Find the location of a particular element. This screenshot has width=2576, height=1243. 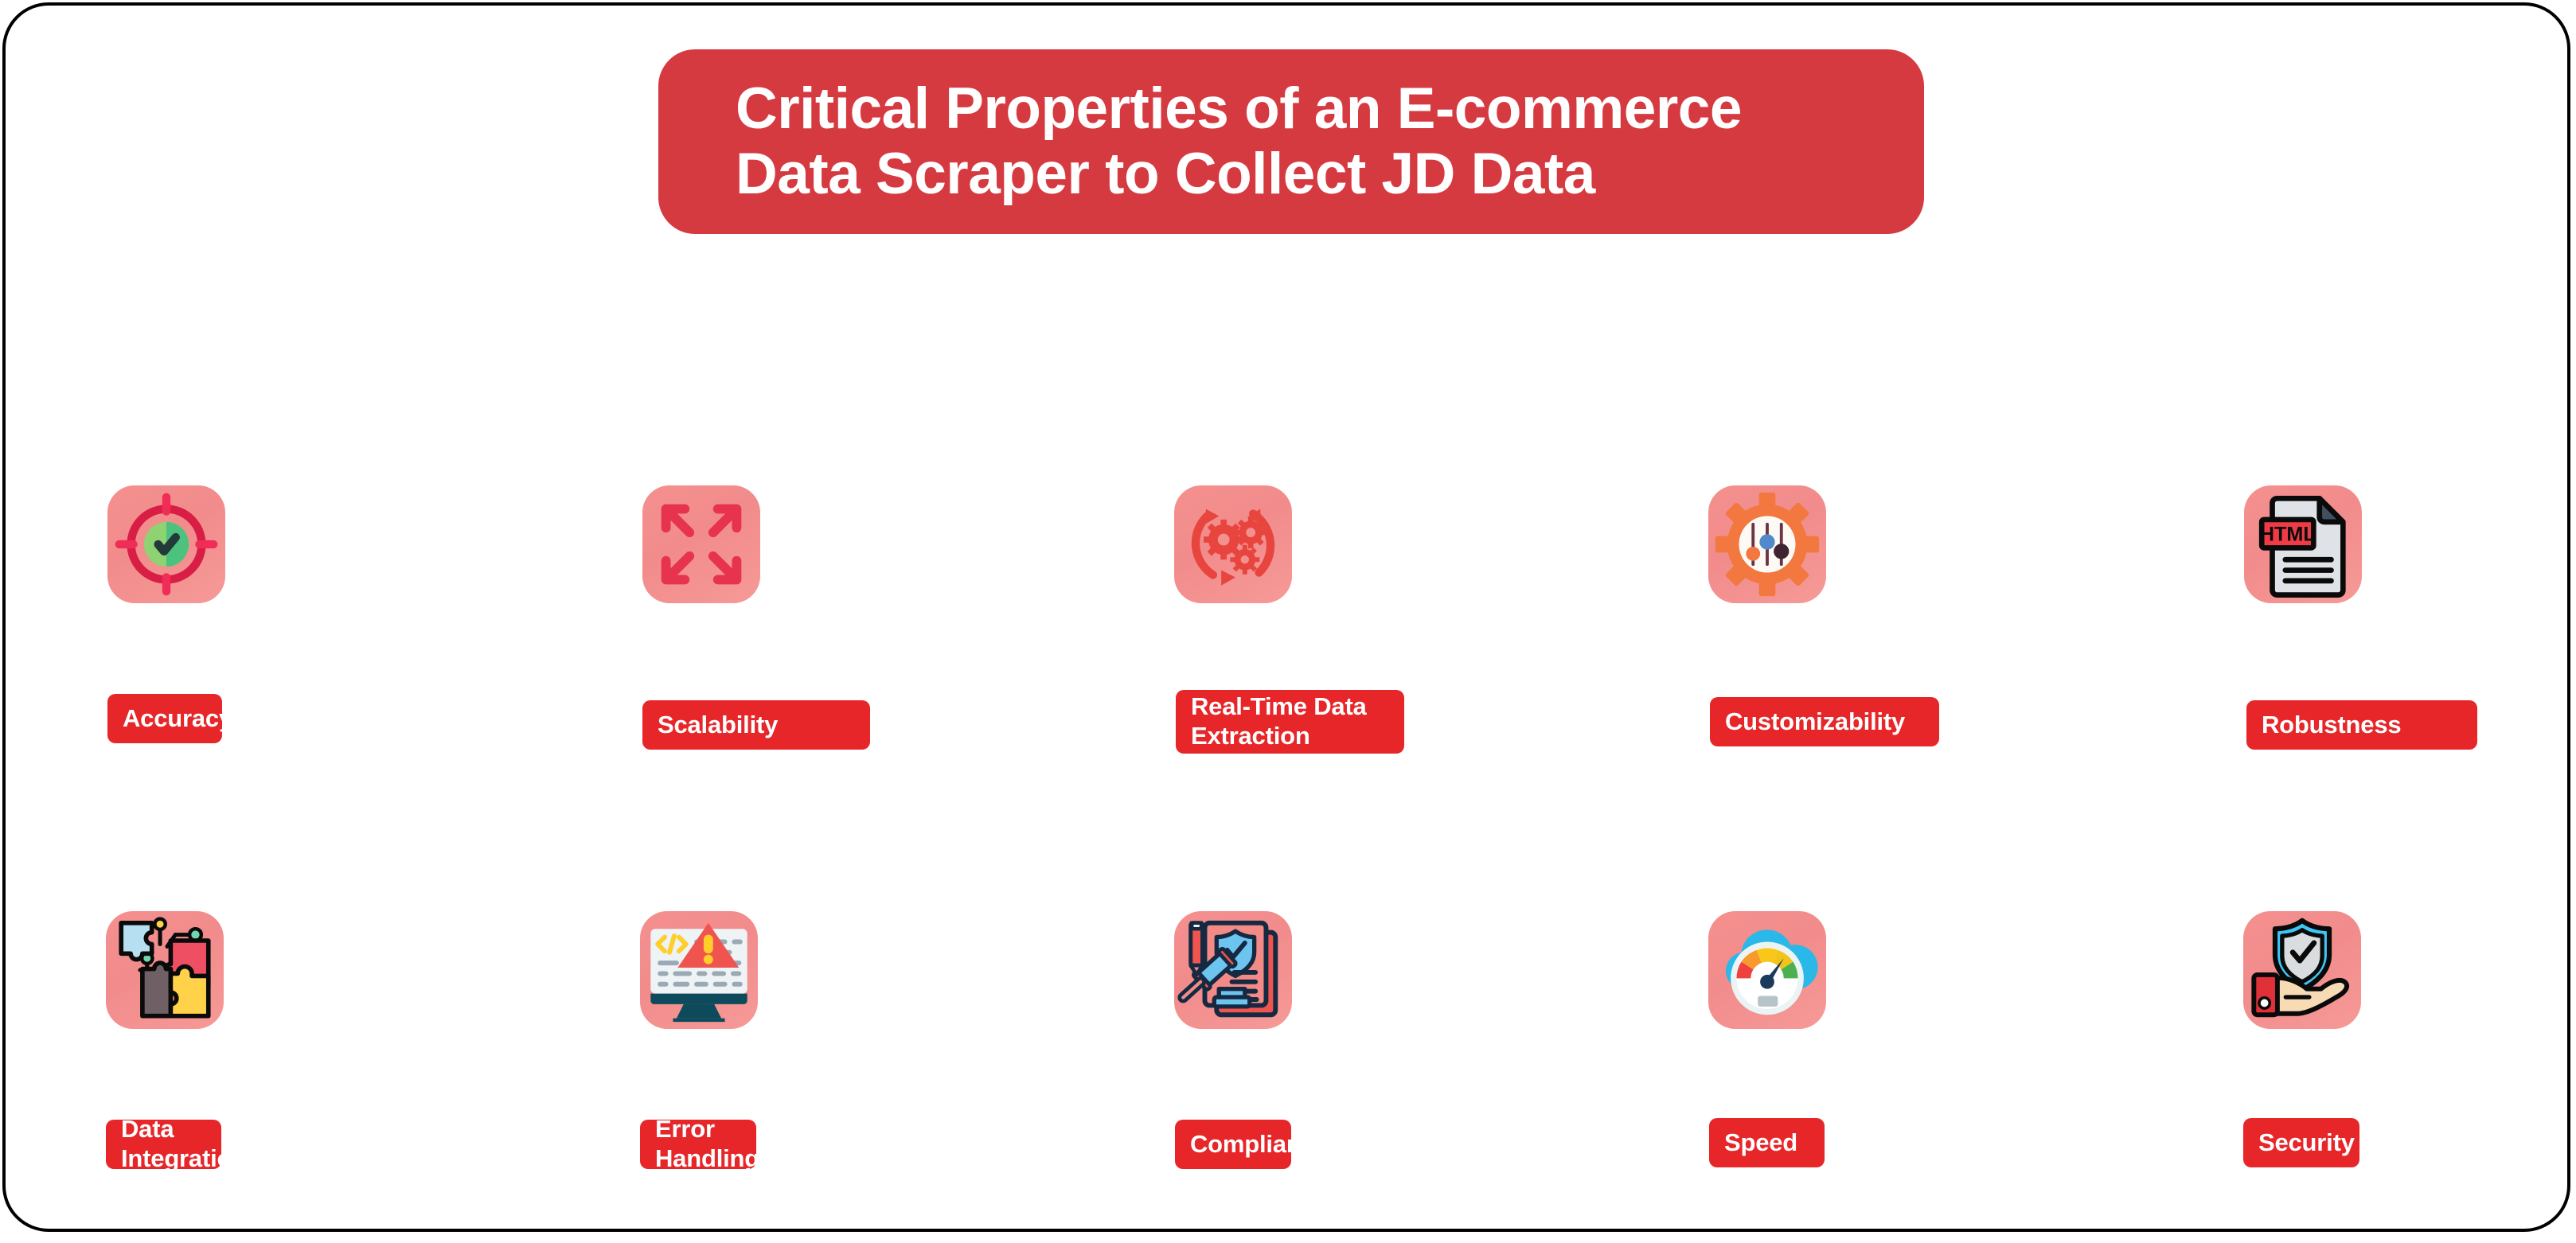

property-label-error-handling: Error Handling is located at coordinates (699, 1143).